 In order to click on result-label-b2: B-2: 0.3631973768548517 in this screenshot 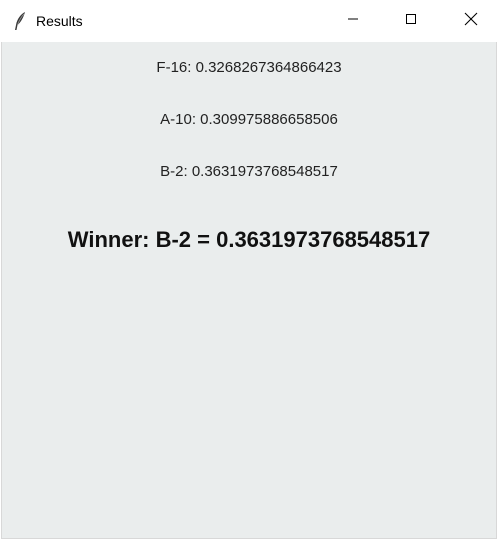, I will do `click(249, 171)`.